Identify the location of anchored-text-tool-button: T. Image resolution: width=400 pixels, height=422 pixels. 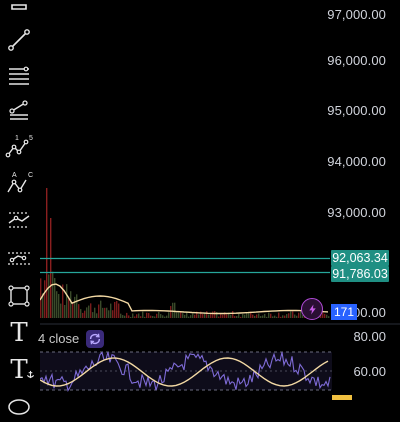
(19, 370).